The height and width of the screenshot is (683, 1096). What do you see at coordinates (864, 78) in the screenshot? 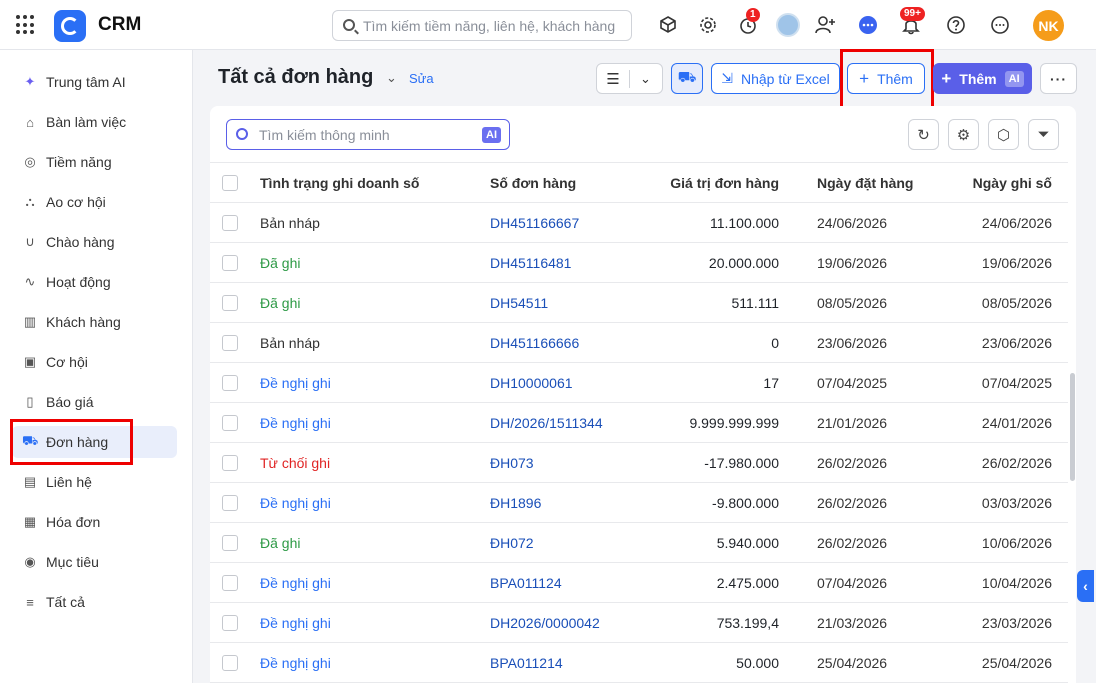
I see `plus-icon: +` at bounding box center [864, 78].